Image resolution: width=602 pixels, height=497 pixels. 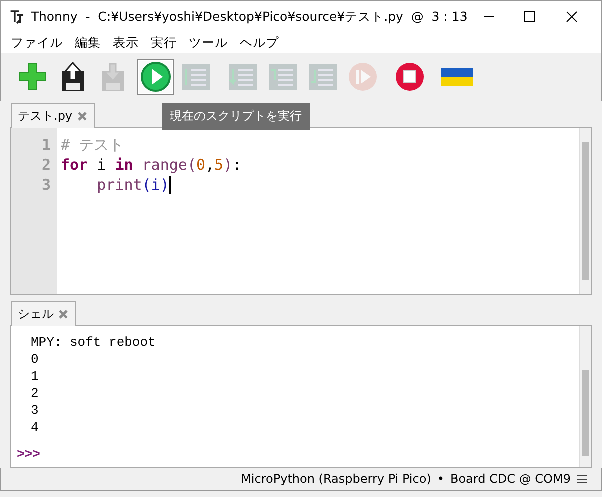 I want to click on code-line: for i in range(0,5):, so click(x=151, y=165).